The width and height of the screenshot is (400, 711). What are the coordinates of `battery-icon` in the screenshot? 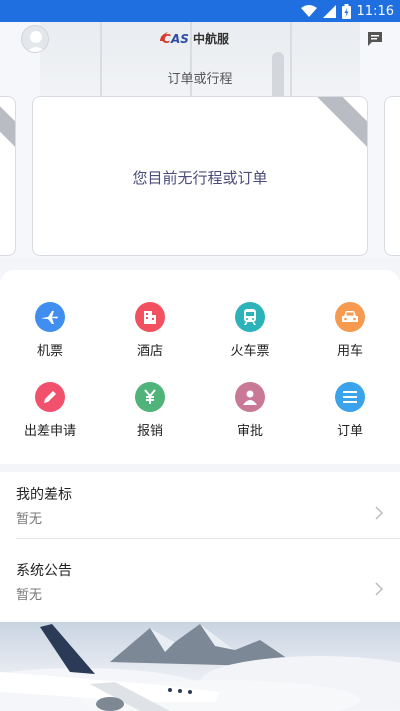 It's located at (346, 11).